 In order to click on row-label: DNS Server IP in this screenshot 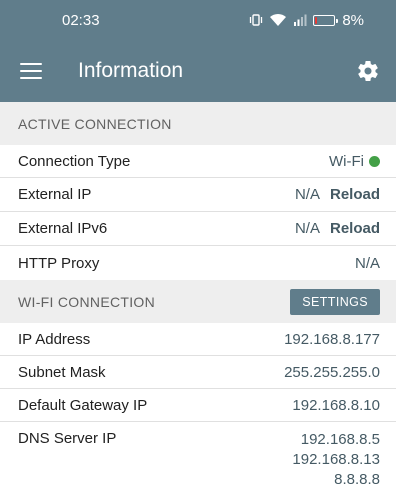, I will do `click(67, 438)`.